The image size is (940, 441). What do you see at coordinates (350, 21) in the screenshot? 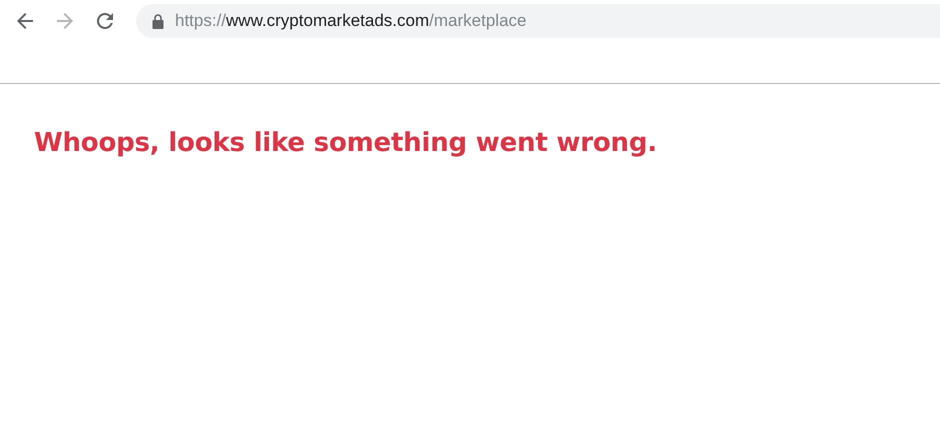
I see `url-text: https://www.cryptomarketads.com/marketplace` at bounding box center [350, 21].